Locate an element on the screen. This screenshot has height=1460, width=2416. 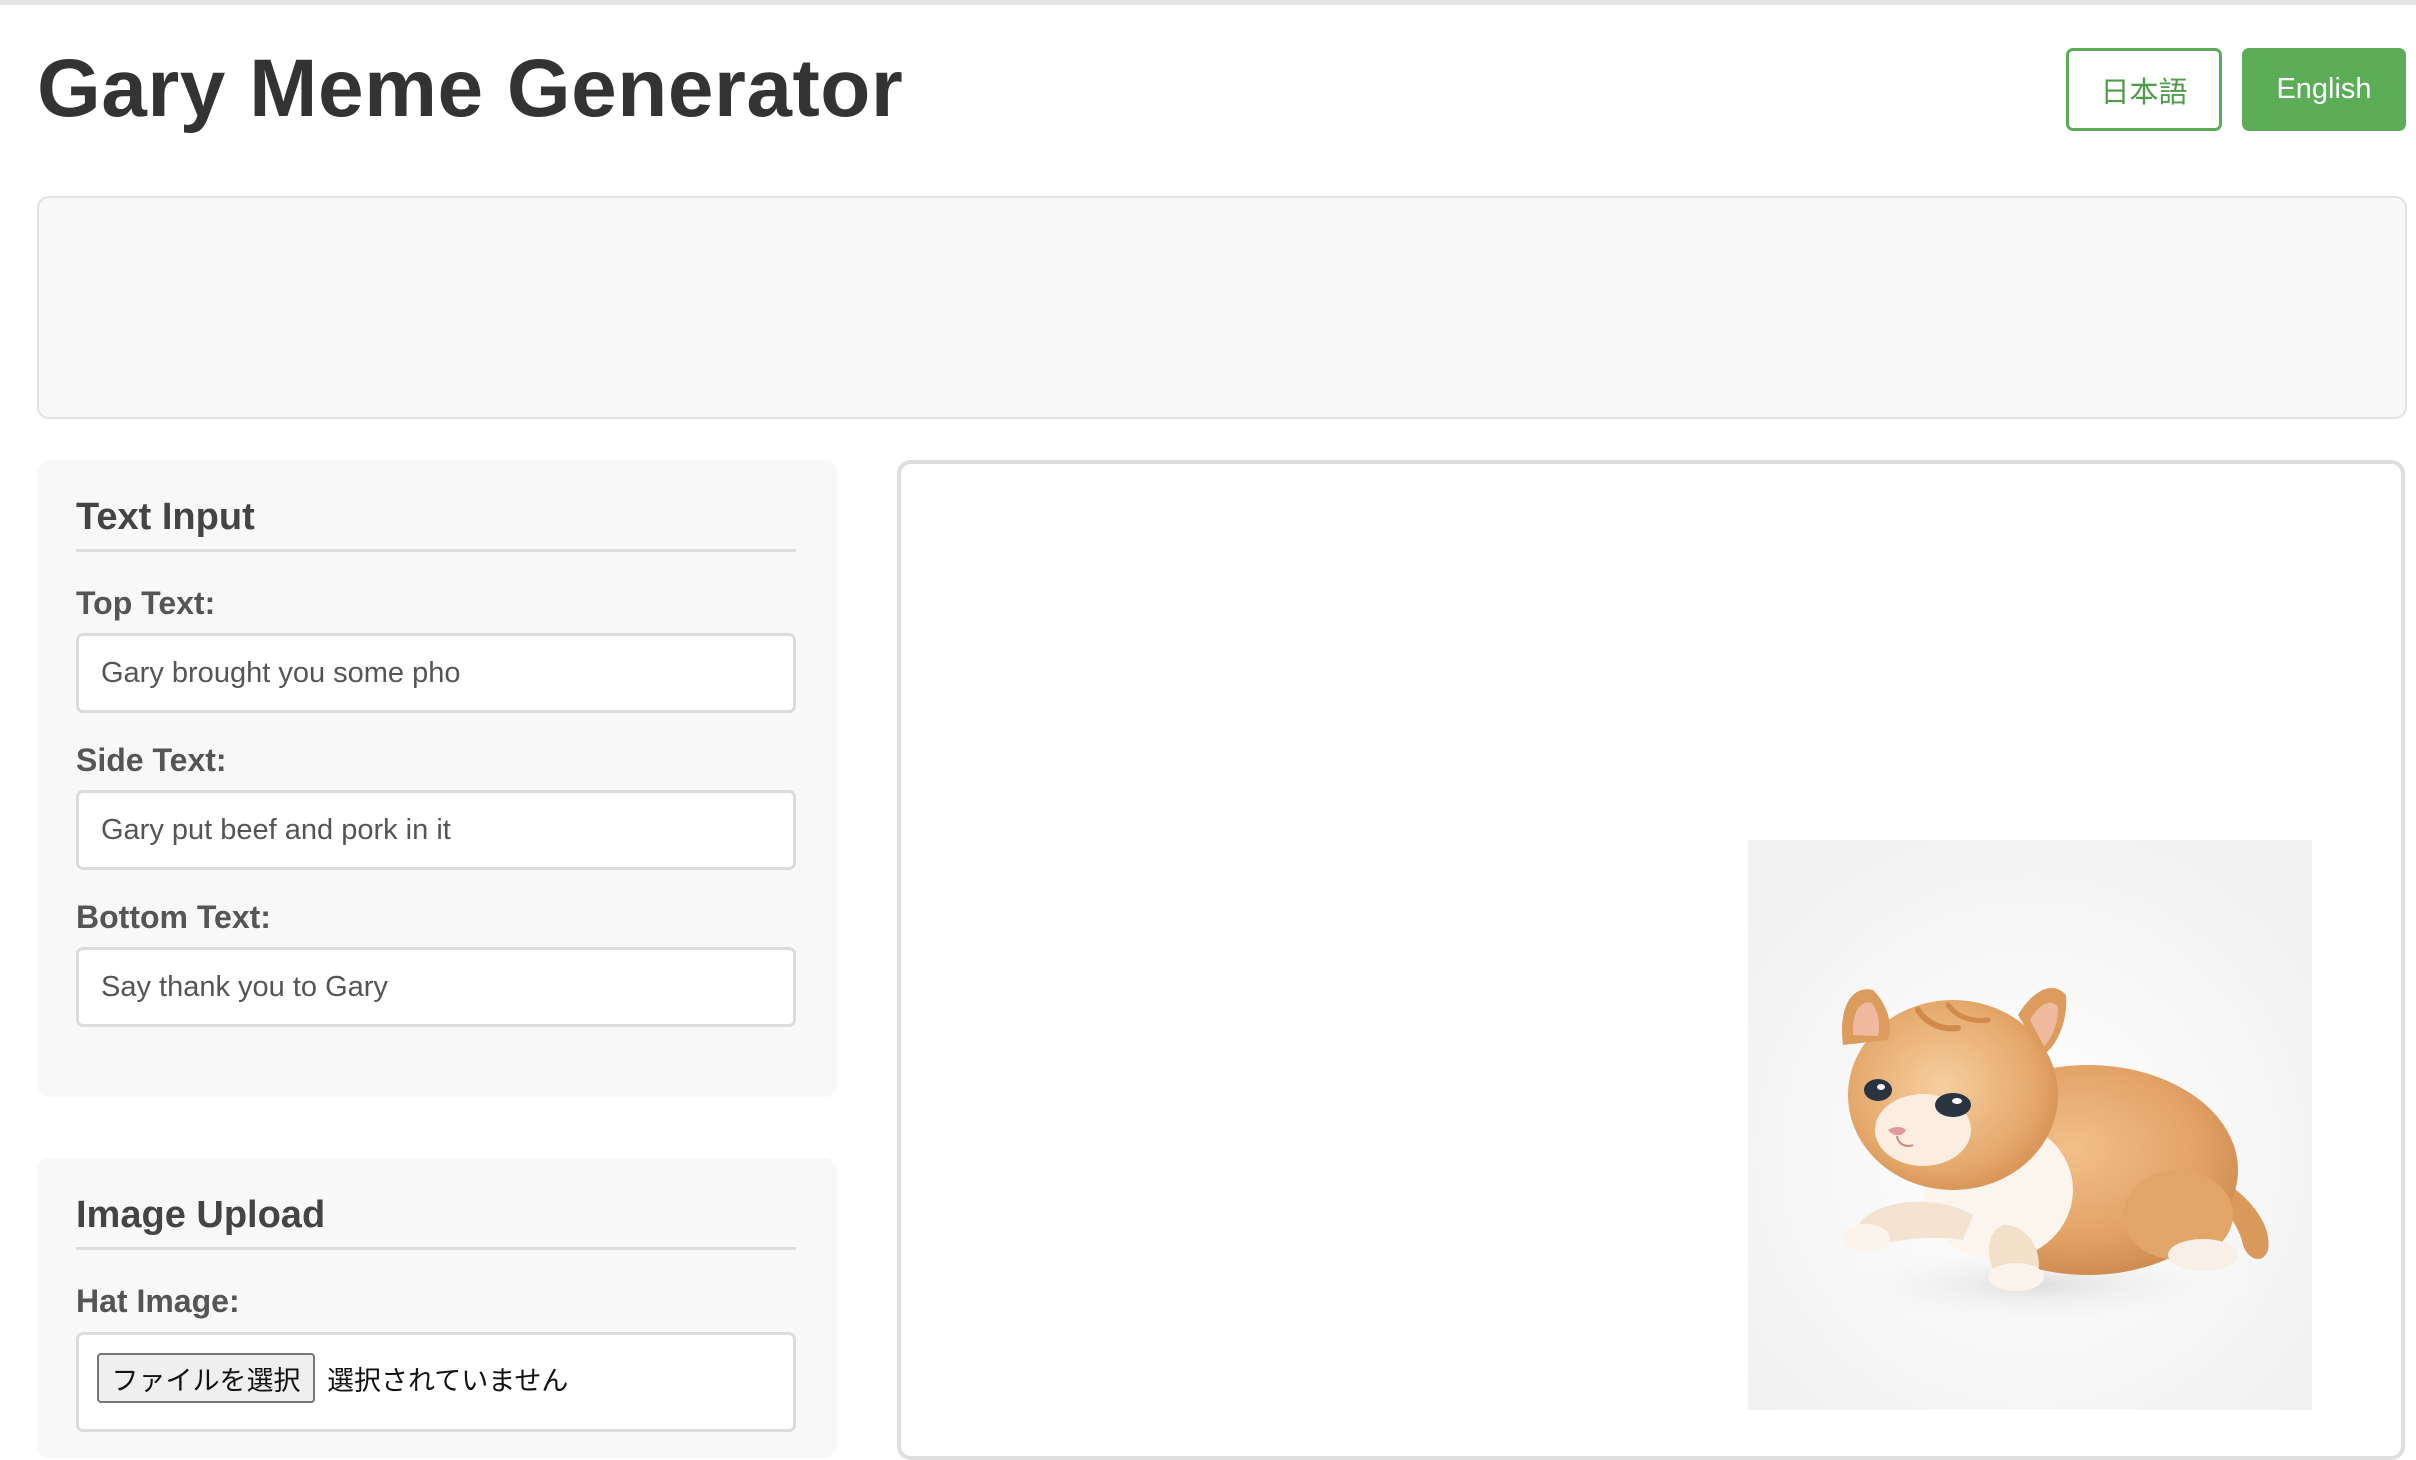
file-status-text: 選択されていません is located at coordinates (448, 1381).